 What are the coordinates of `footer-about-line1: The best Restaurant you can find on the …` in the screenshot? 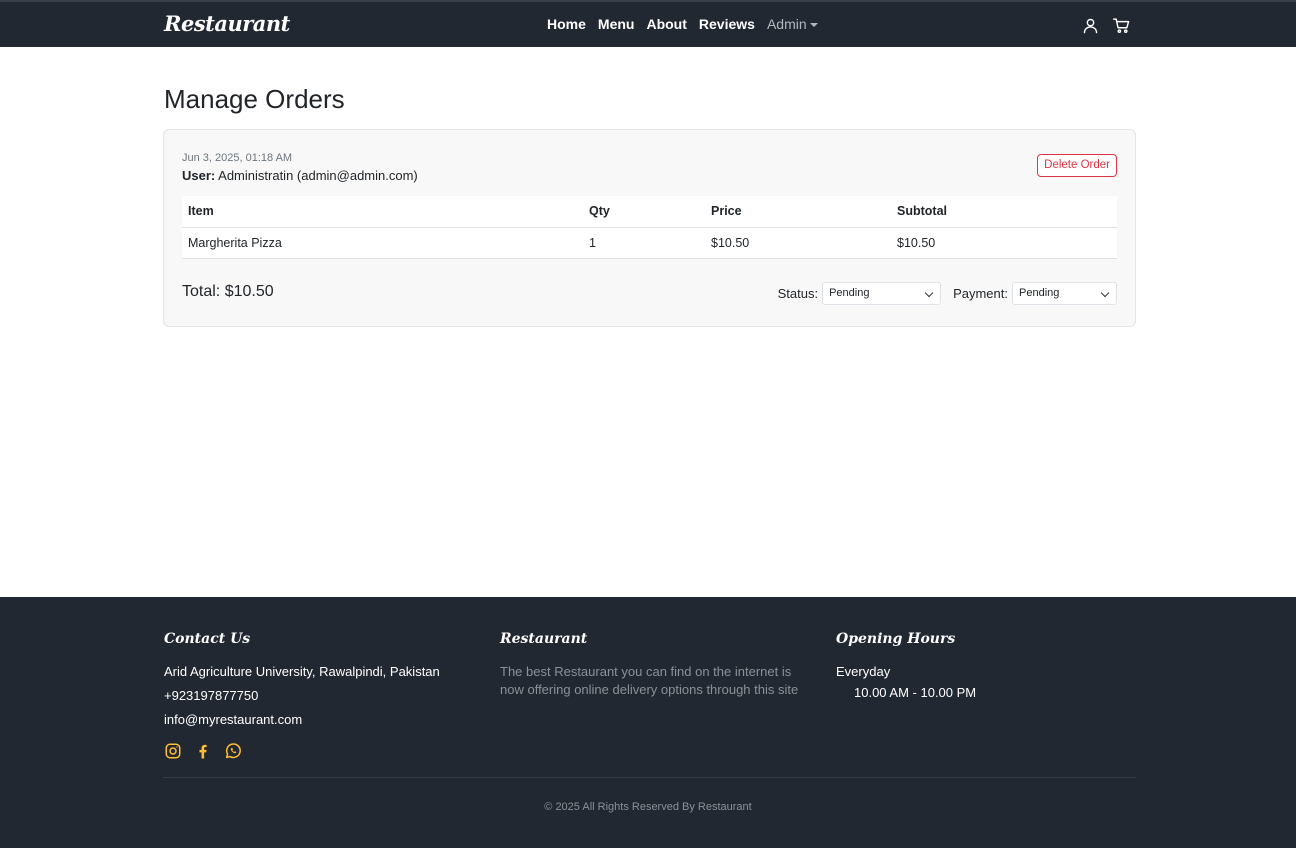 It's located at (646, 671).